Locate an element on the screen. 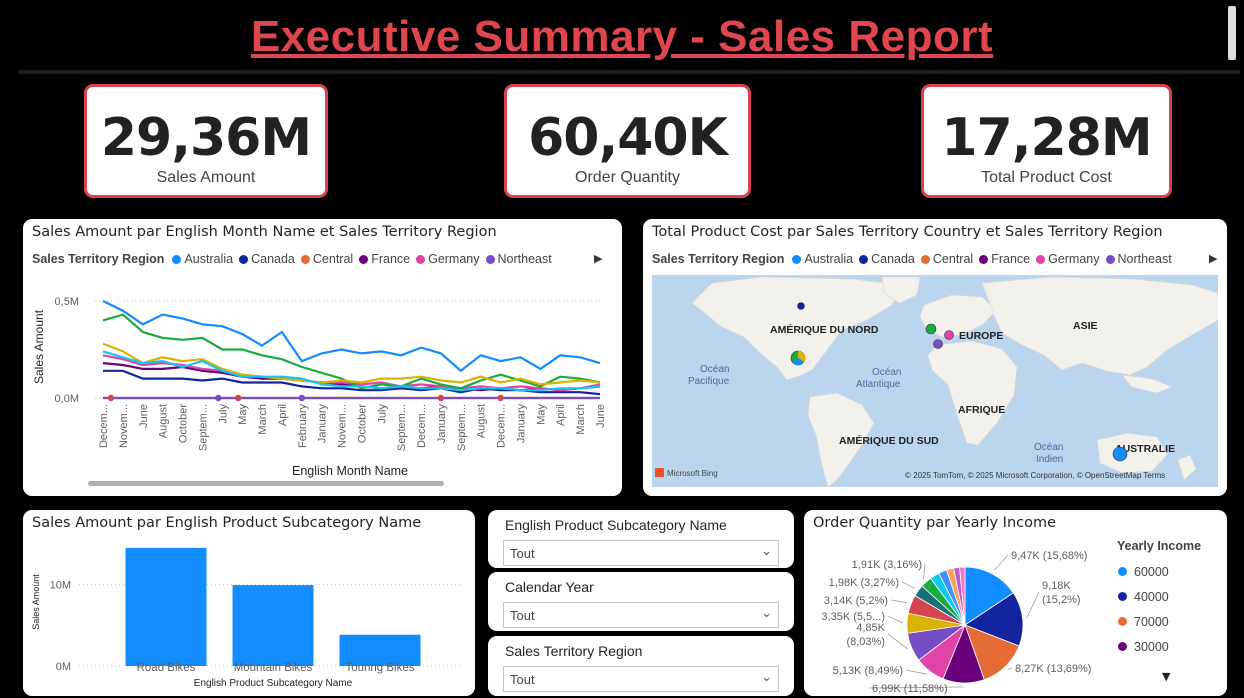 This screenshot has height=698, width=1244. legend-title: Sales Territory Region is located at coordinates (718, 259).